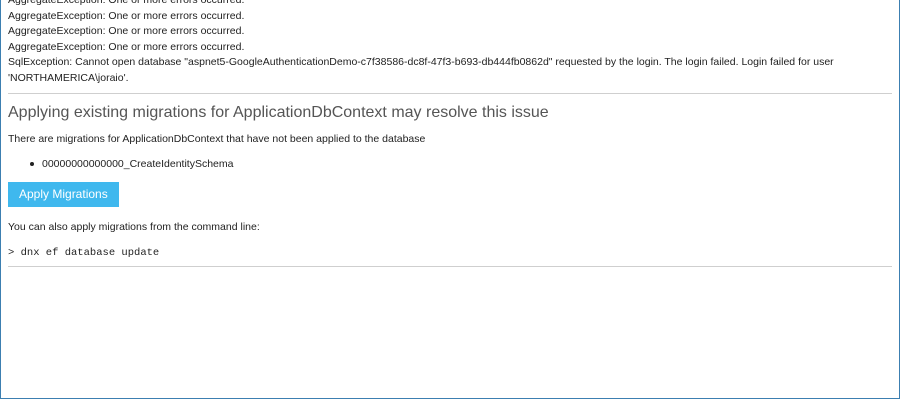 The image size is (900, 400). What do you see at coordinates (63, 194) in the screenshot?
I see `apply-migrations-button: Apply Migrations` at bounding box center [63, 194].